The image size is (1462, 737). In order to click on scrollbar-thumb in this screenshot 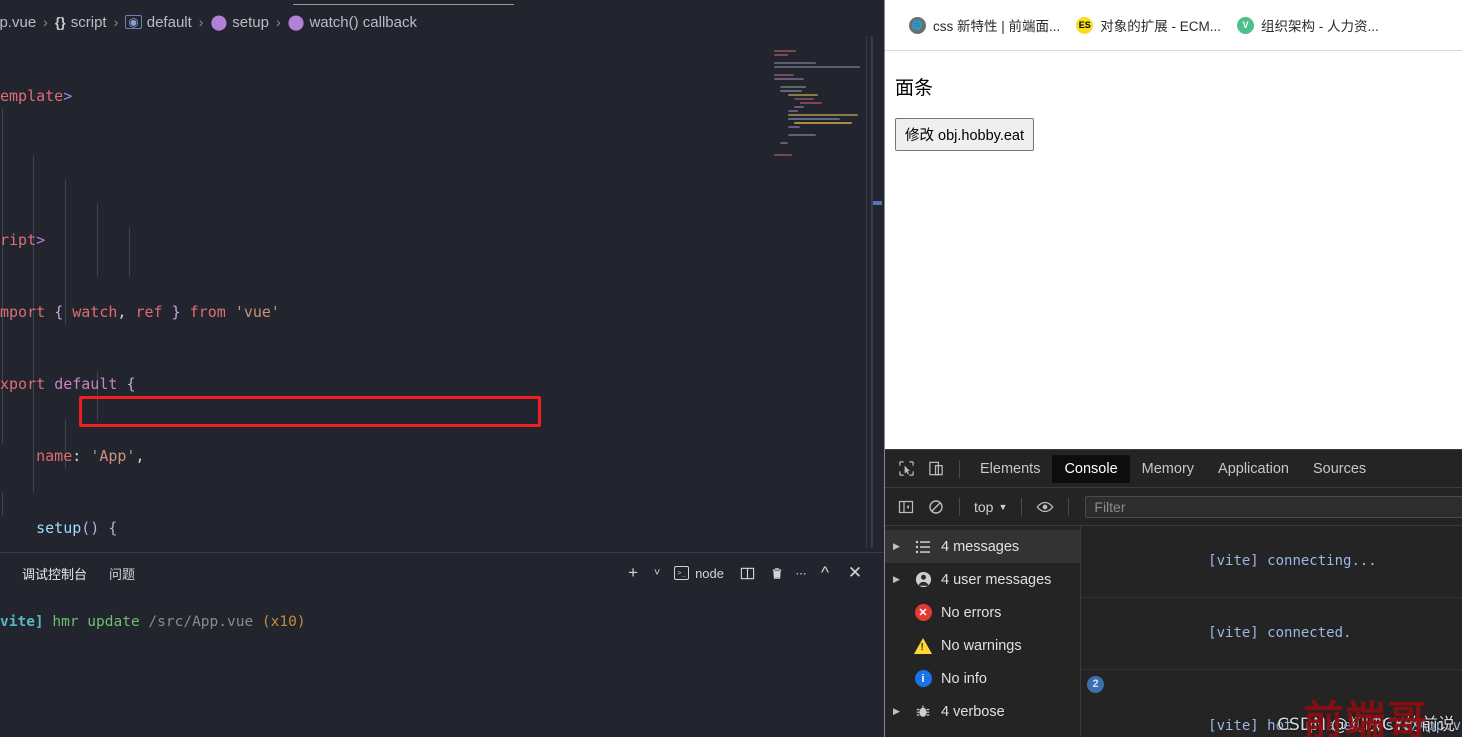, I will do `click(877, 203)`.